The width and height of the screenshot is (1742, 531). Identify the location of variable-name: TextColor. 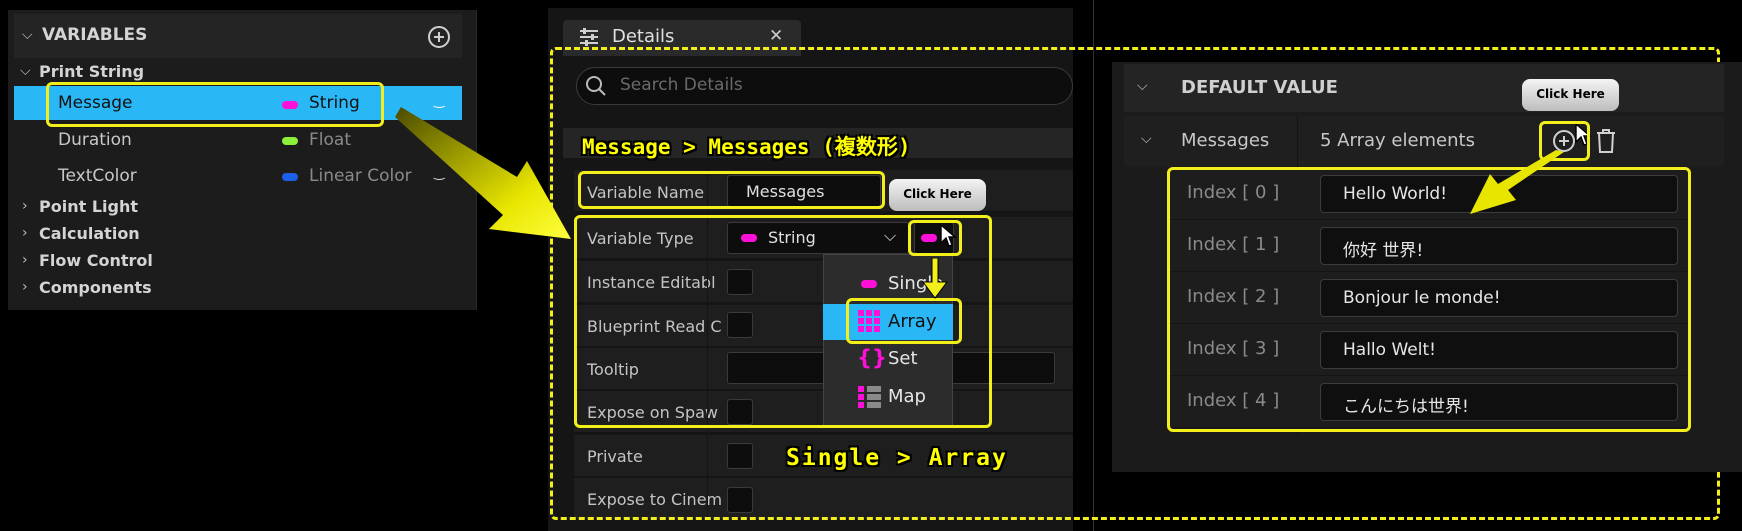
(97, 176).